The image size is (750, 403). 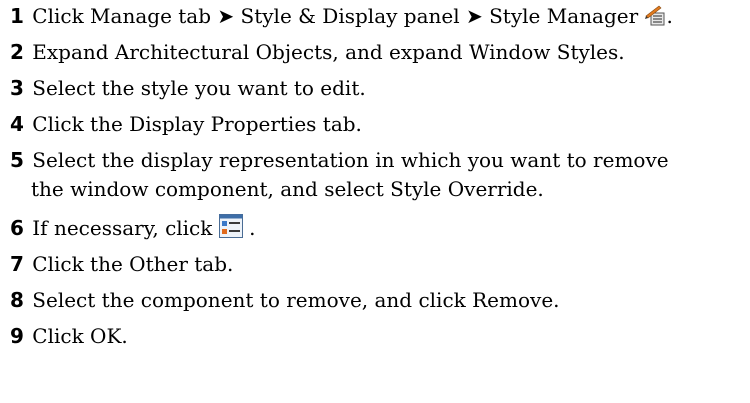 I want to click on step-text-part: Style & Display panel, so click(x=350, y=16).